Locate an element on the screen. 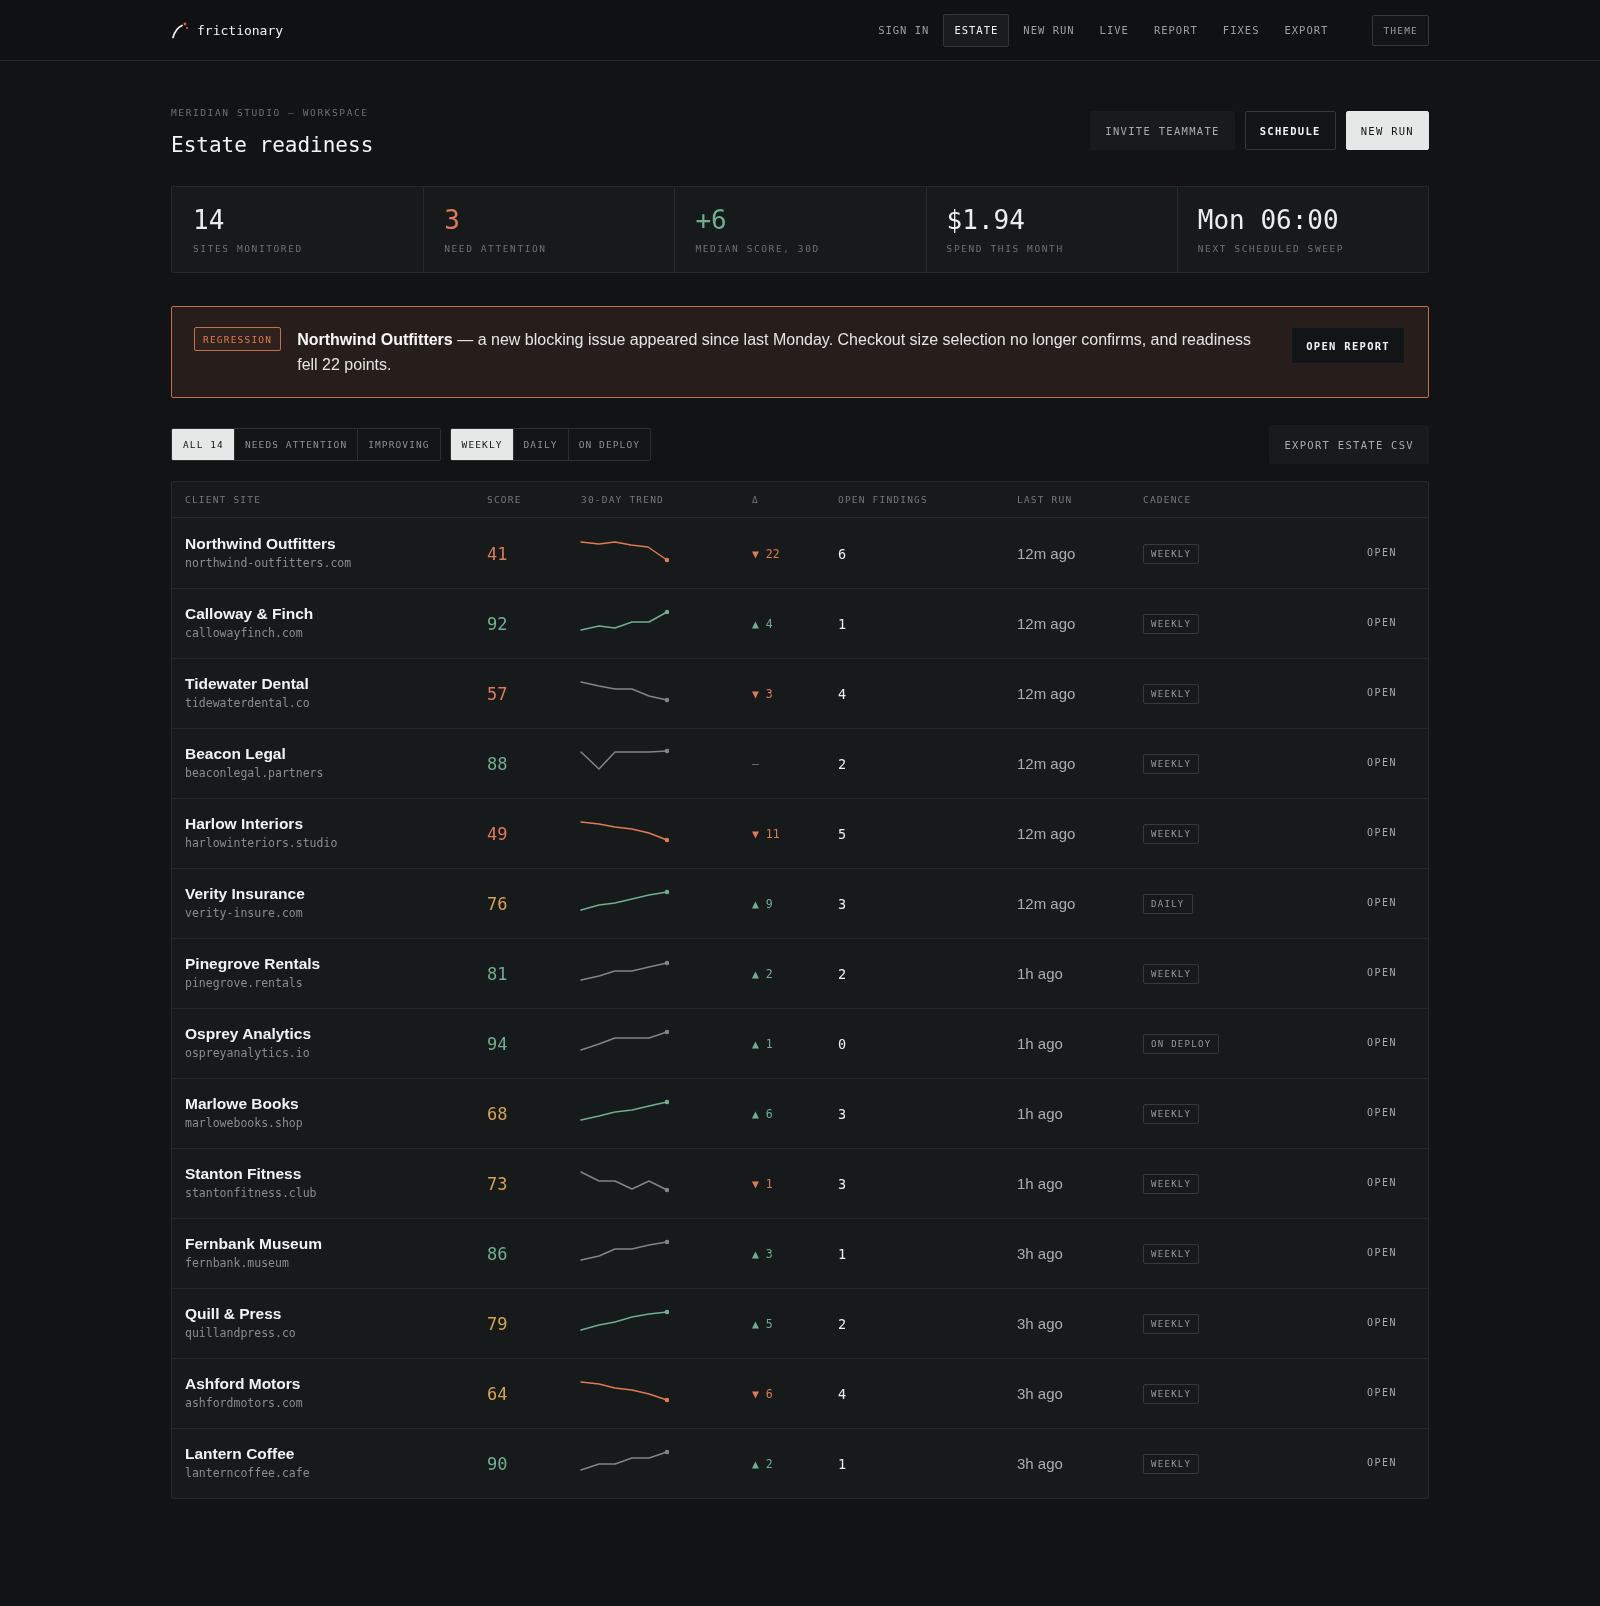 This screenshot has height=1606, width=1600. delta-value: ▲ 3 is located at coordinates (762, 1253).